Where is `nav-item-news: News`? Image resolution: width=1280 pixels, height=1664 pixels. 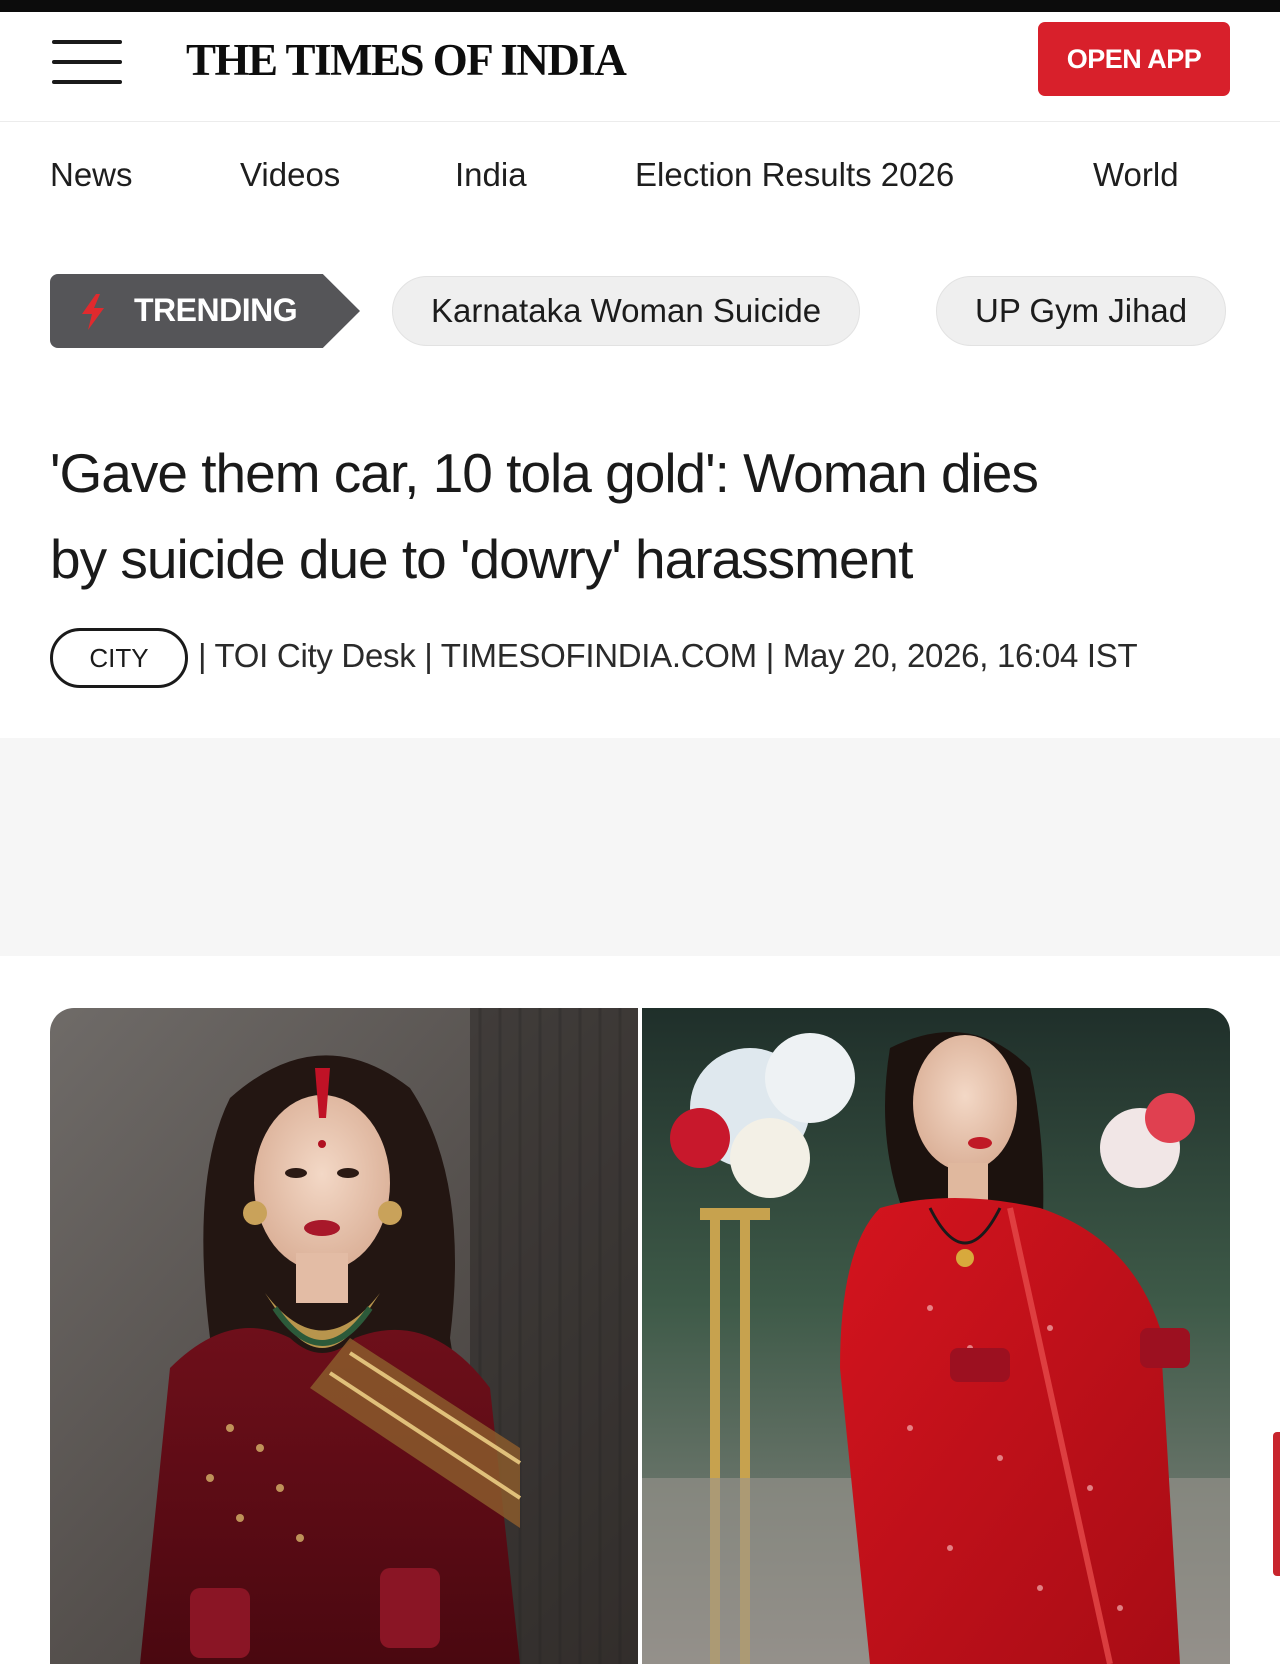
nav-item-news: News is located at coordinates (91, 175).